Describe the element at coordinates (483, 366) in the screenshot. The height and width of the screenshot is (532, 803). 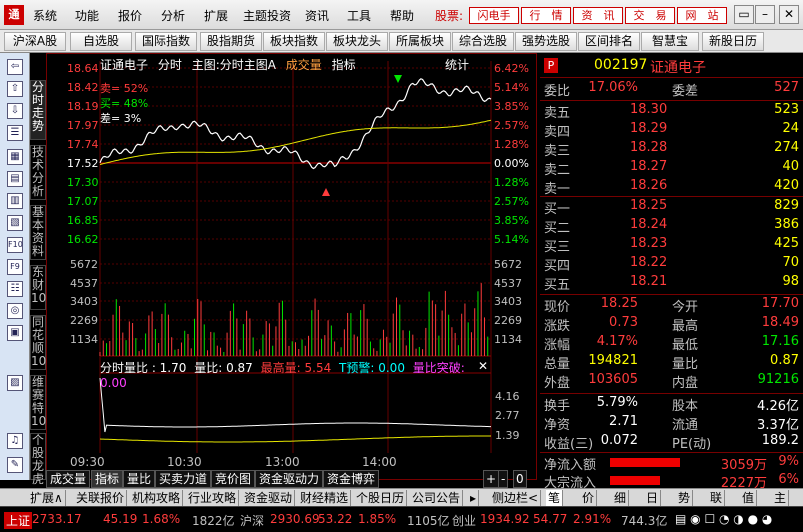
I see `close-subchart-icon: ✕` at that location.